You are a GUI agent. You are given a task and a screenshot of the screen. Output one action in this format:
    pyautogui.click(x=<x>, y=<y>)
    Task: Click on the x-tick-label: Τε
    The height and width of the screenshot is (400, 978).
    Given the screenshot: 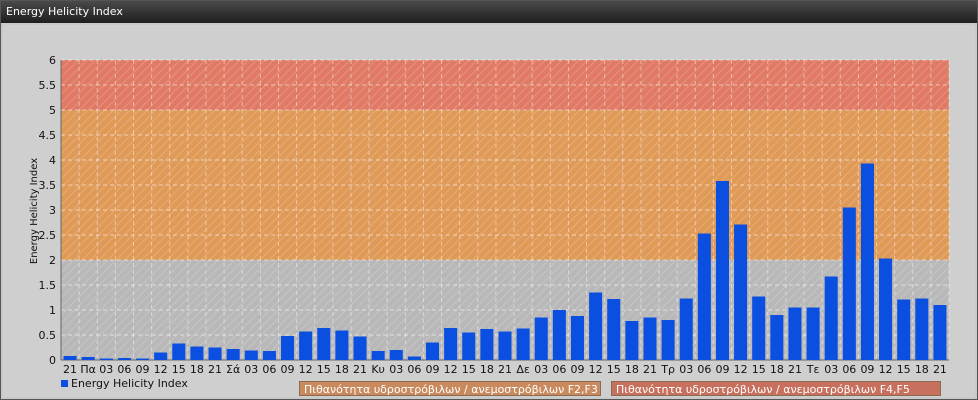 What is the action you would take?
    pyautogui.click(x=813, y=369)
    